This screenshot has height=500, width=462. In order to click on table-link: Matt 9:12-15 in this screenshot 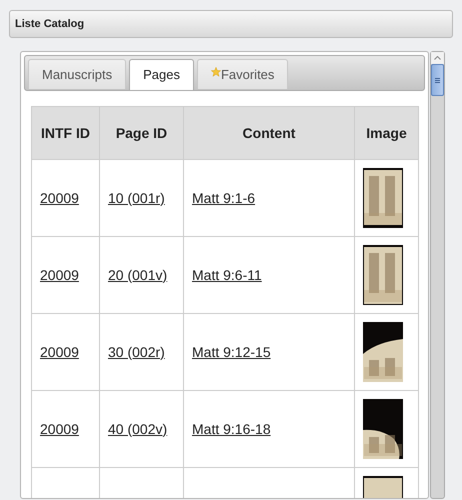, I will do `click(231, 352)`.